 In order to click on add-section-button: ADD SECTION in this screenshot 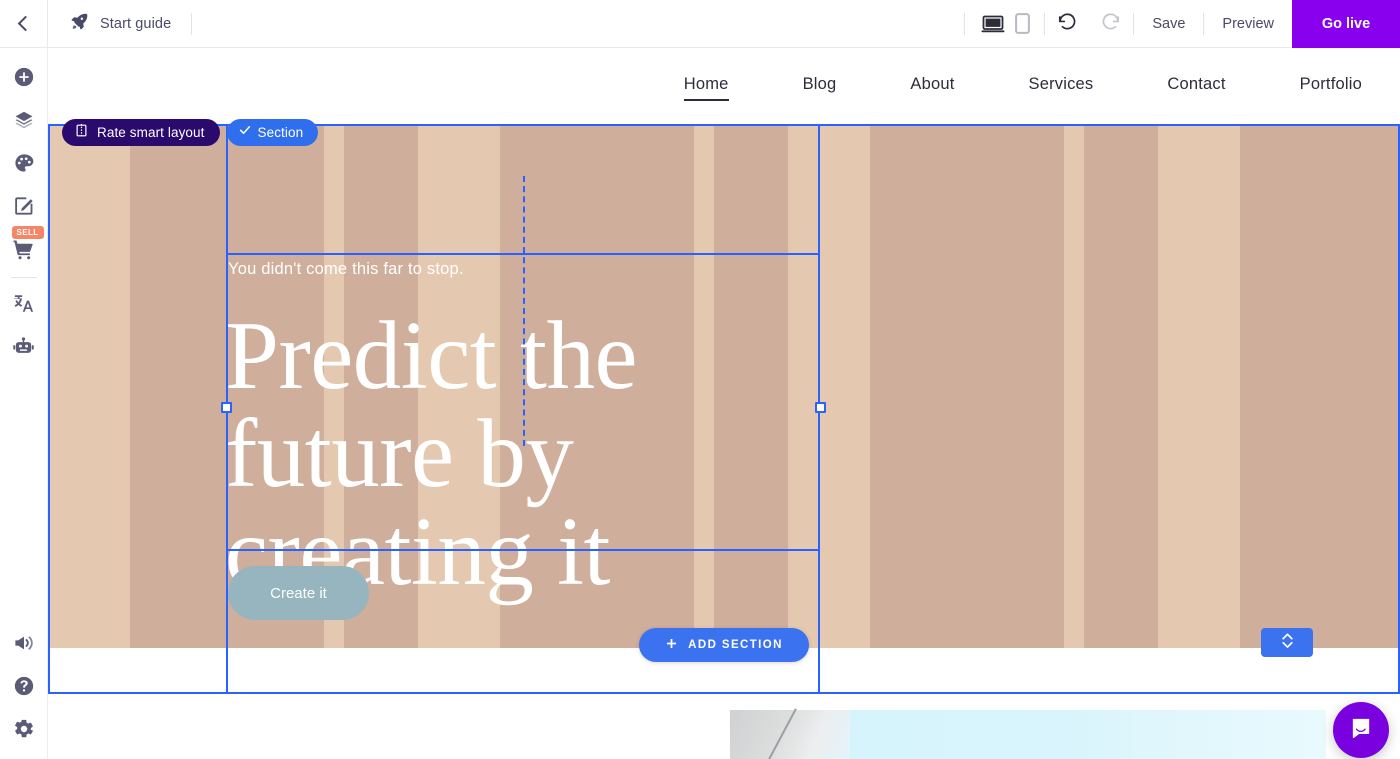, I will do `click(724, 645)`.